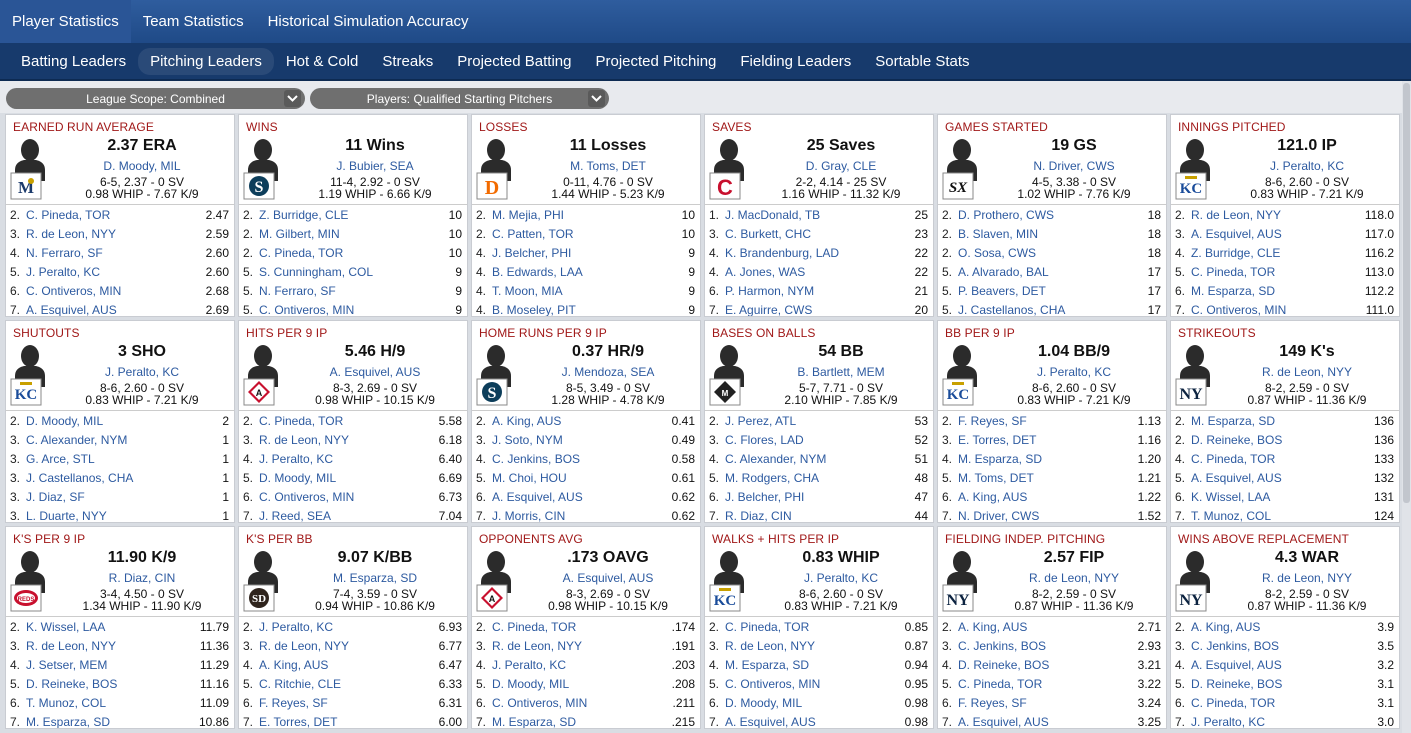 Image resolution: width=1411 pixels, height=733 pixels. Describe the element at coordinates (65, 21) in the screenshot. I see `top-tab: Player Statistics` at that location.